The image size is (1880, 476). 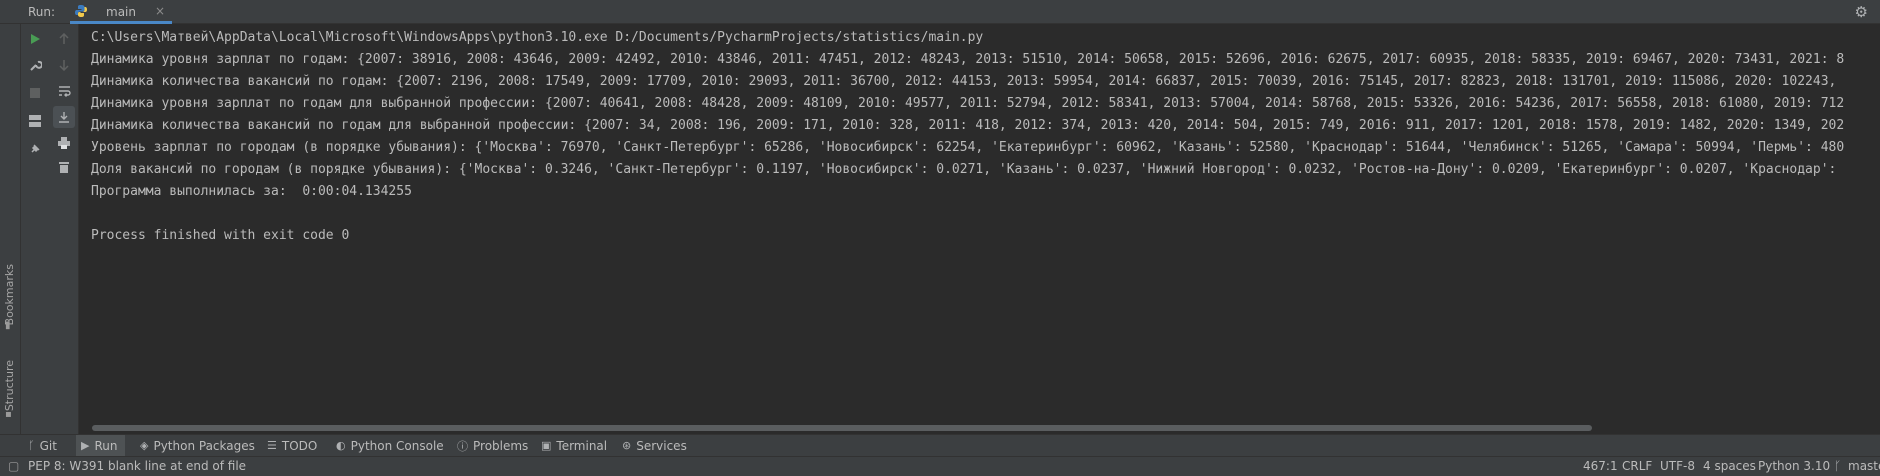 I want to click on print-icon, so click(x=64, y=143).